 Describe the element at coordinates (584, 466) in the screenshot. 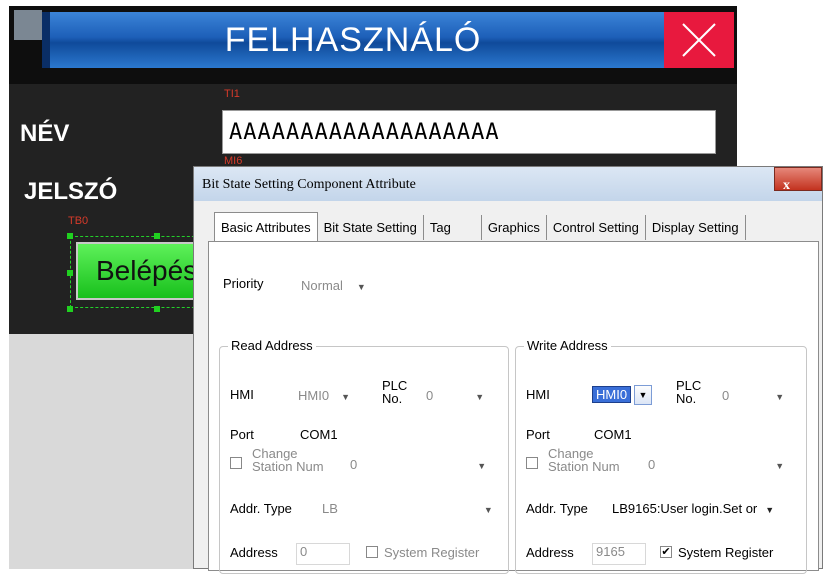

I see `write-change-station-line2: Station Num` at that location.